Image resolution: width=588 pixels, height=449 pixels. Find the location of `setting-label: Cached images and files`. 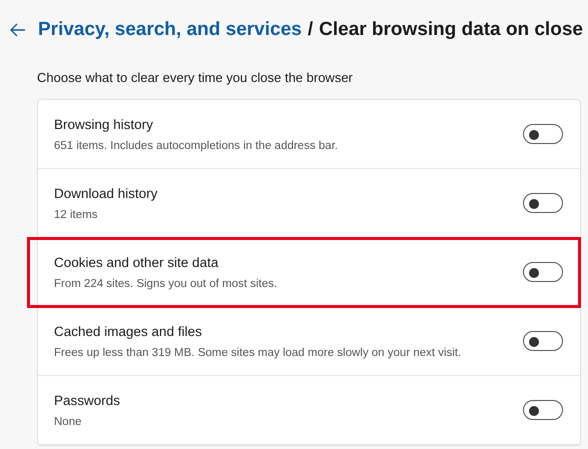

setting-label: Cached images and files is located at coordinates (128, 331).